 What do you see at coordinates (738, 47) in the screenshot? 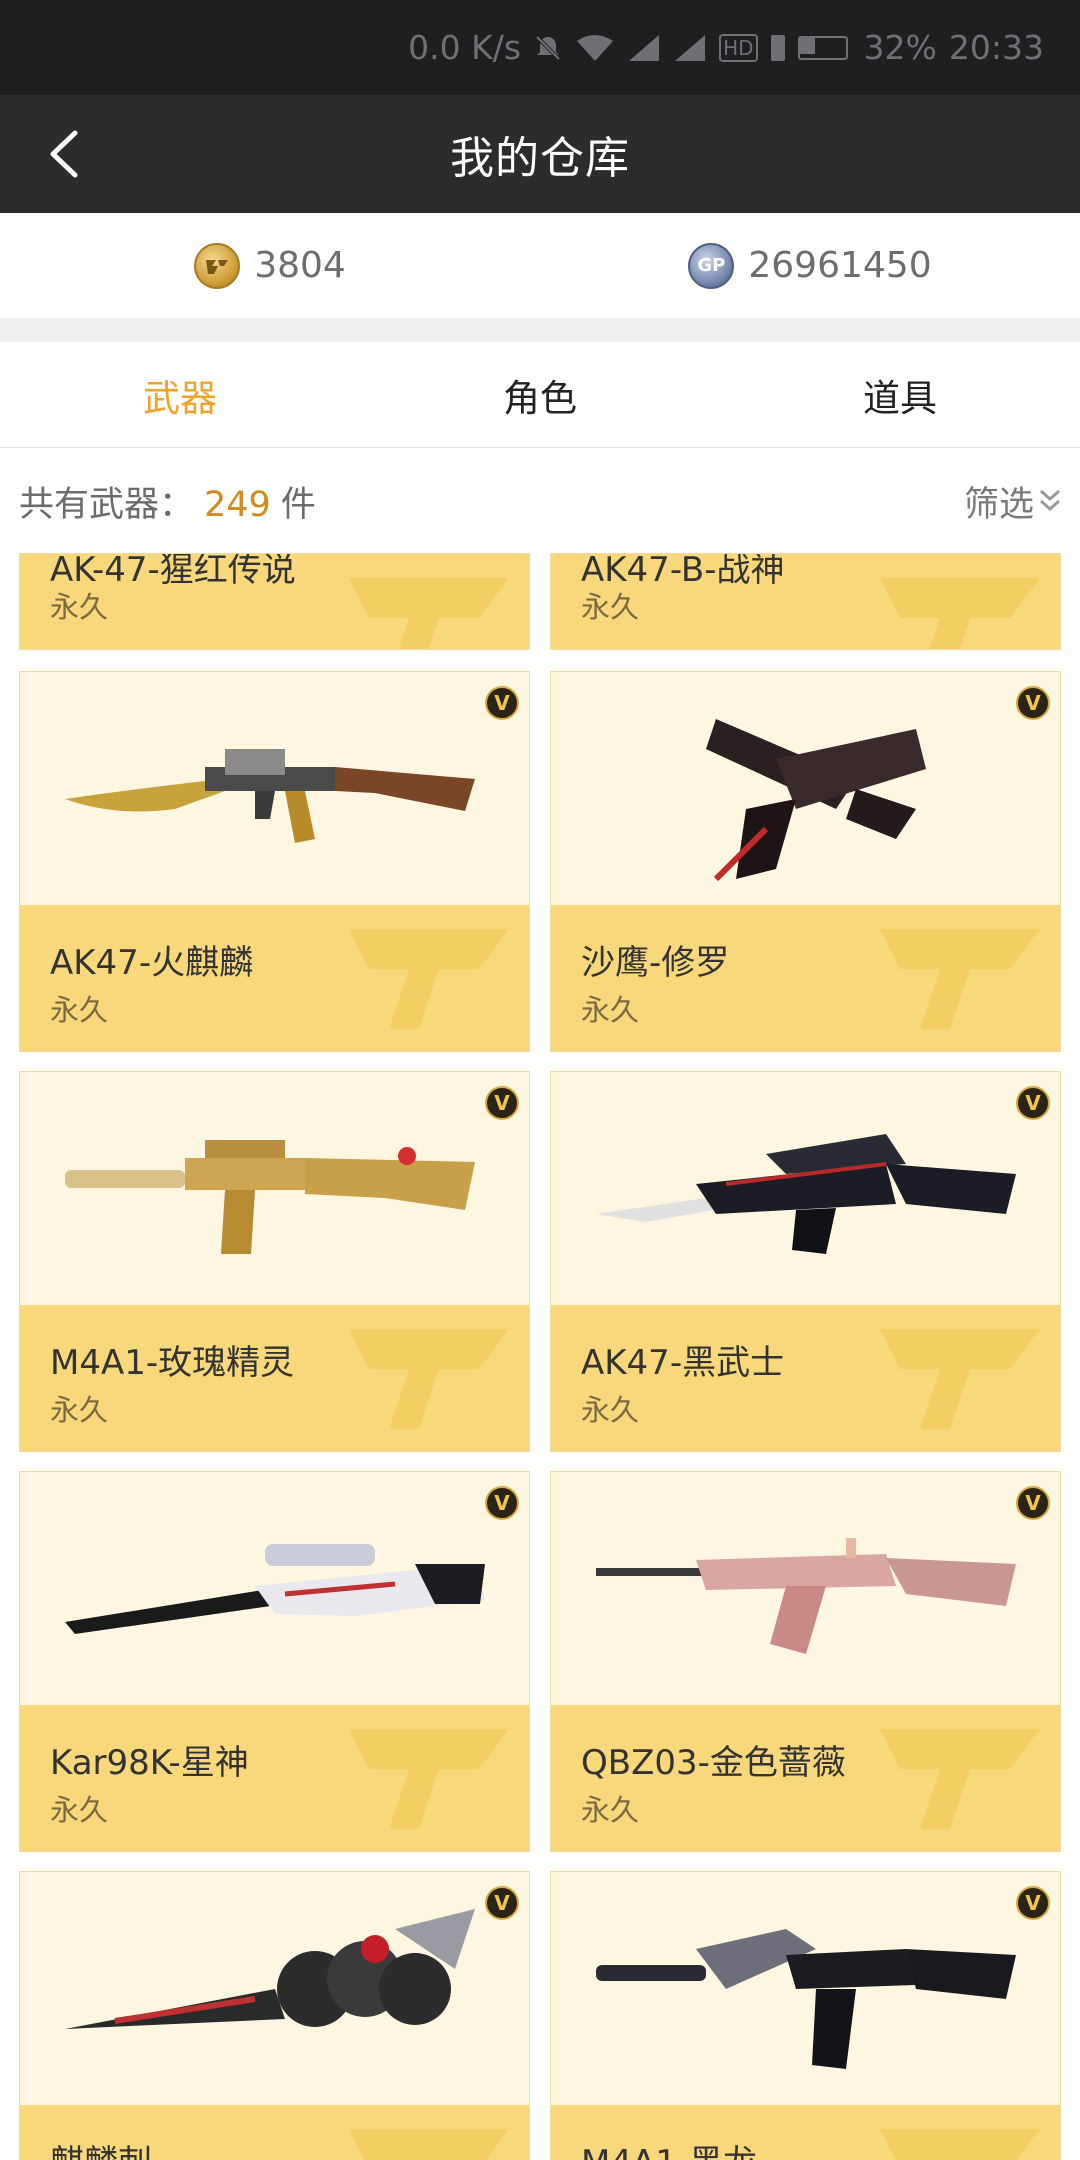
I see `hd-icon: HD` at bounding box center [738, 47].